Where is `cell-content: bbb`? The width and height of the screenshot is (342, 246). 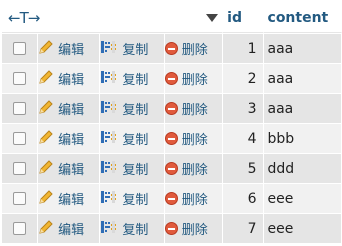 cell-content: bbb is located at coordinates (302, 138).